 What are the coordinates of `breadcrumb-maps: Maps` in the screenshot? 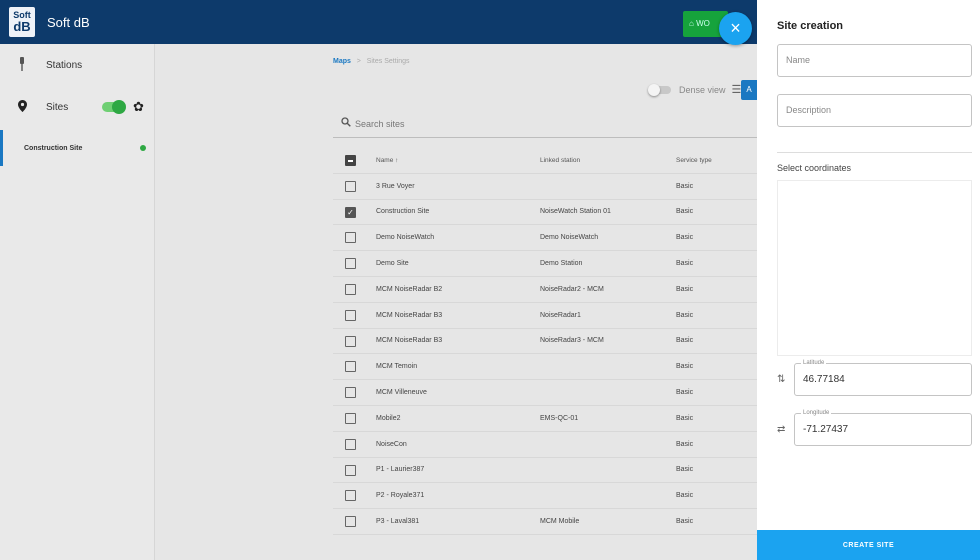 It's located at (342, 61).